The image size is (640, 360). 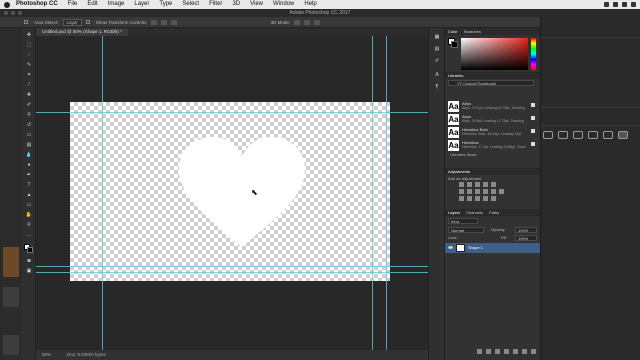 What do you see at coordinates (437, 49) in the screenshot?
I see `properties-panel-icon: ▤` at bounding box center [437, 49].